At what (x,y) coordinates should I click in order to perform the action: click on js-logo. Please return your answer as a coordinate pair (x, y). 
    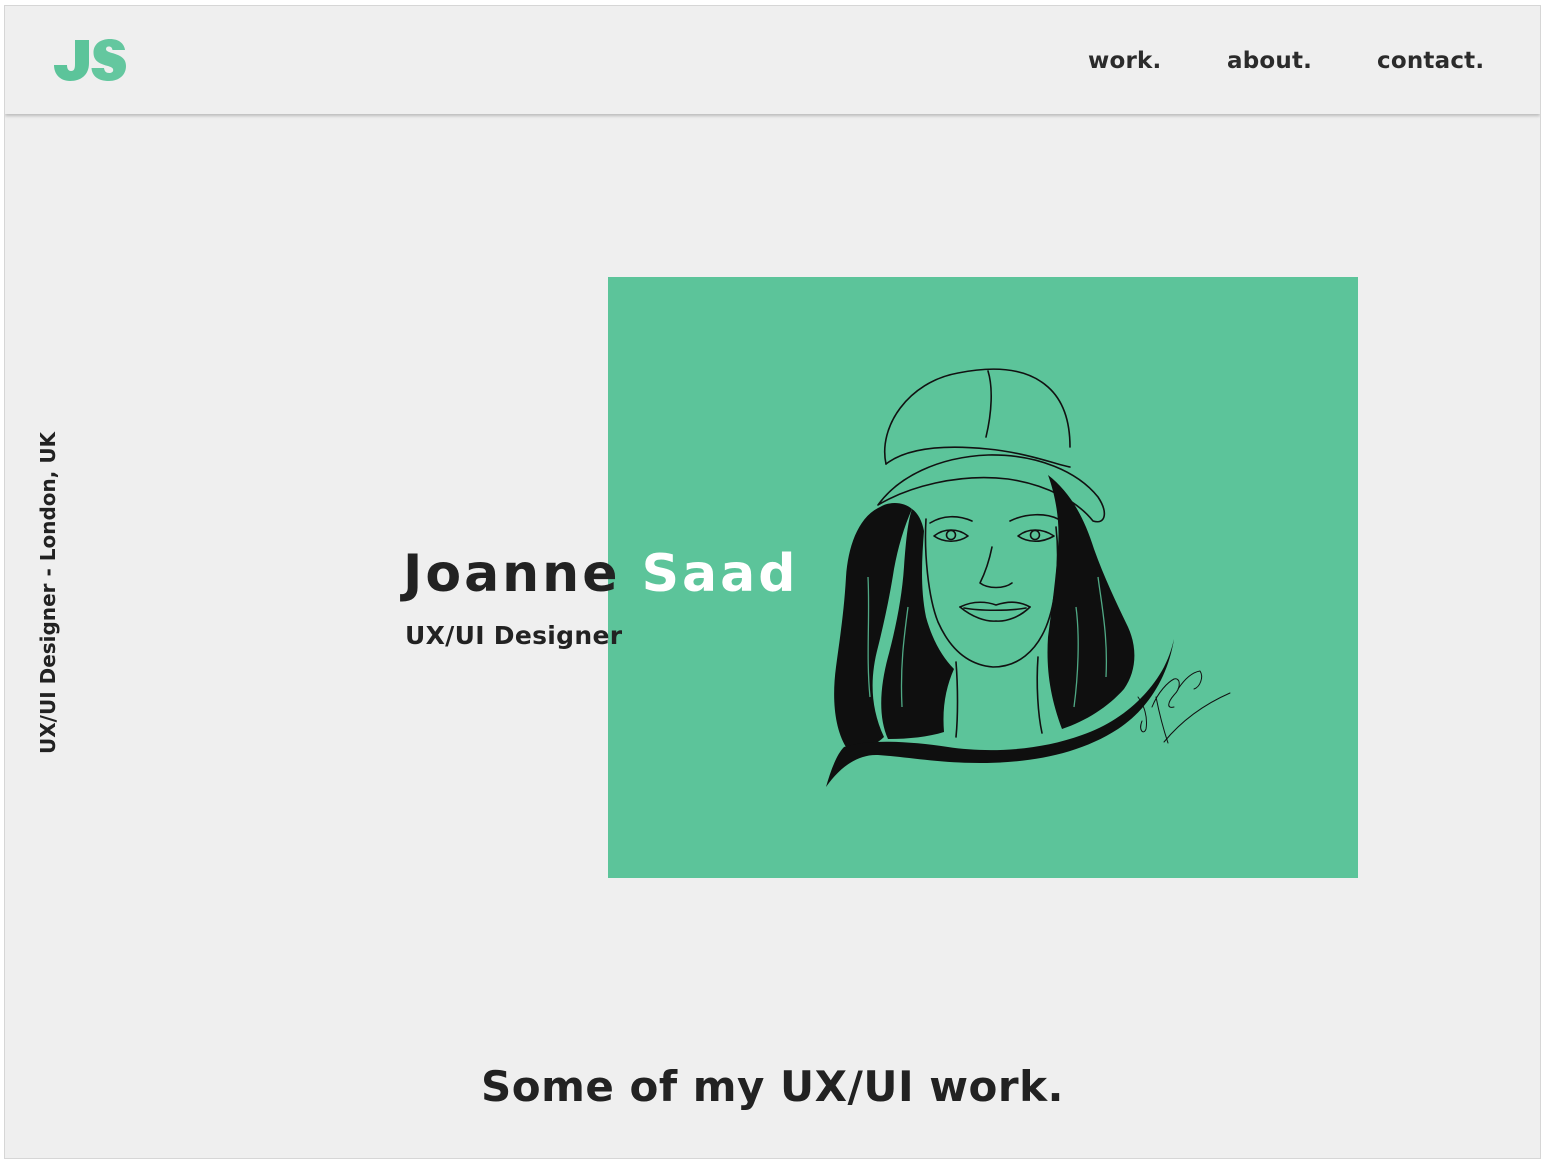
    Looking at the image, I should click on (90, 59).